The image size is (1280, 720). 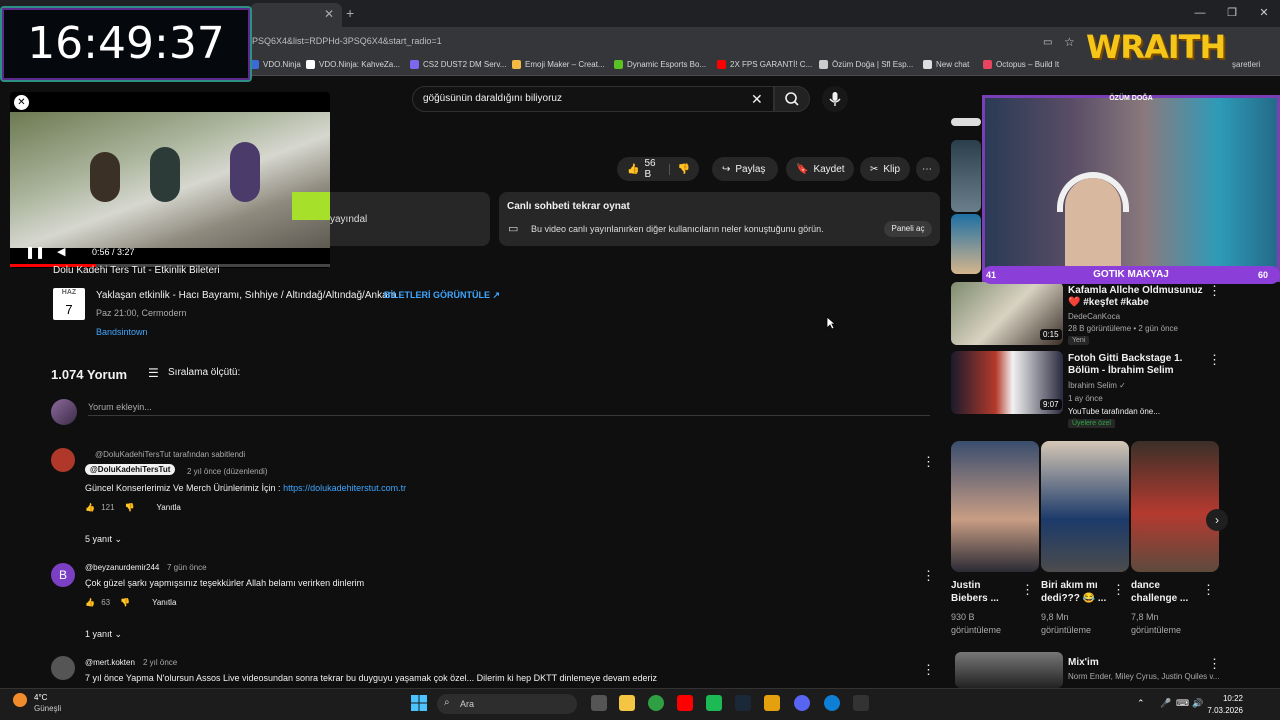 What do you see at coordinates (153, 373) in the screenshot?
I see `sort-icon: ☰` at bounding box center [153, 373].